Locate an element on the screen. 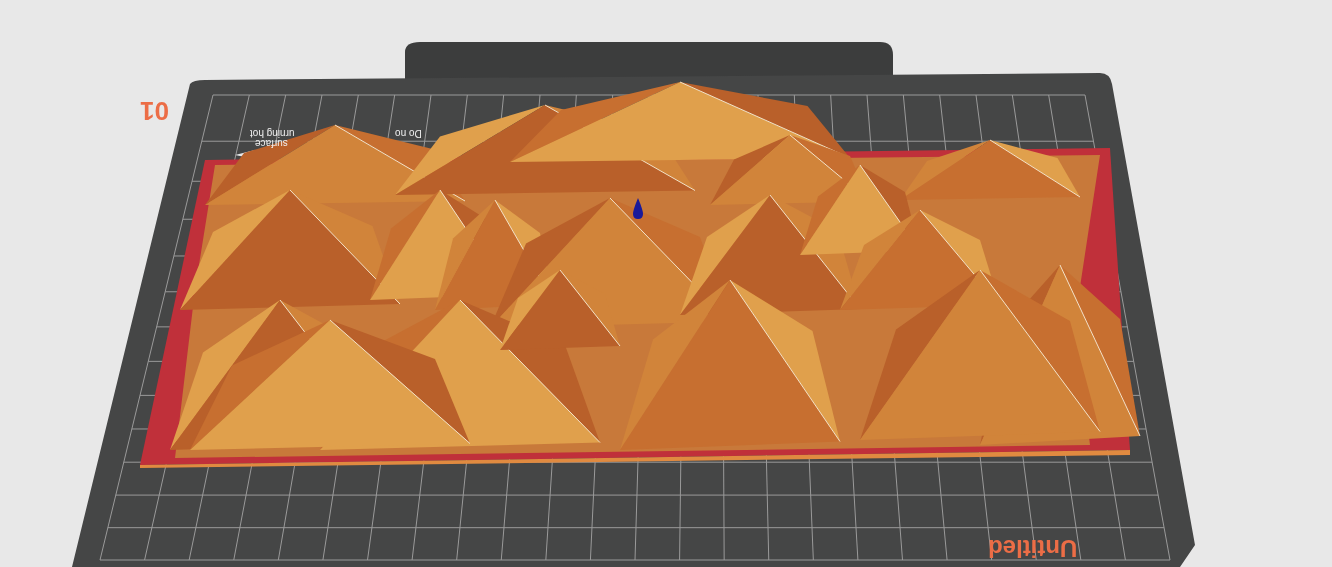 The height and width of the screenshot is (567, 1332). warning-text: surface is located at coordinates (271, 143).